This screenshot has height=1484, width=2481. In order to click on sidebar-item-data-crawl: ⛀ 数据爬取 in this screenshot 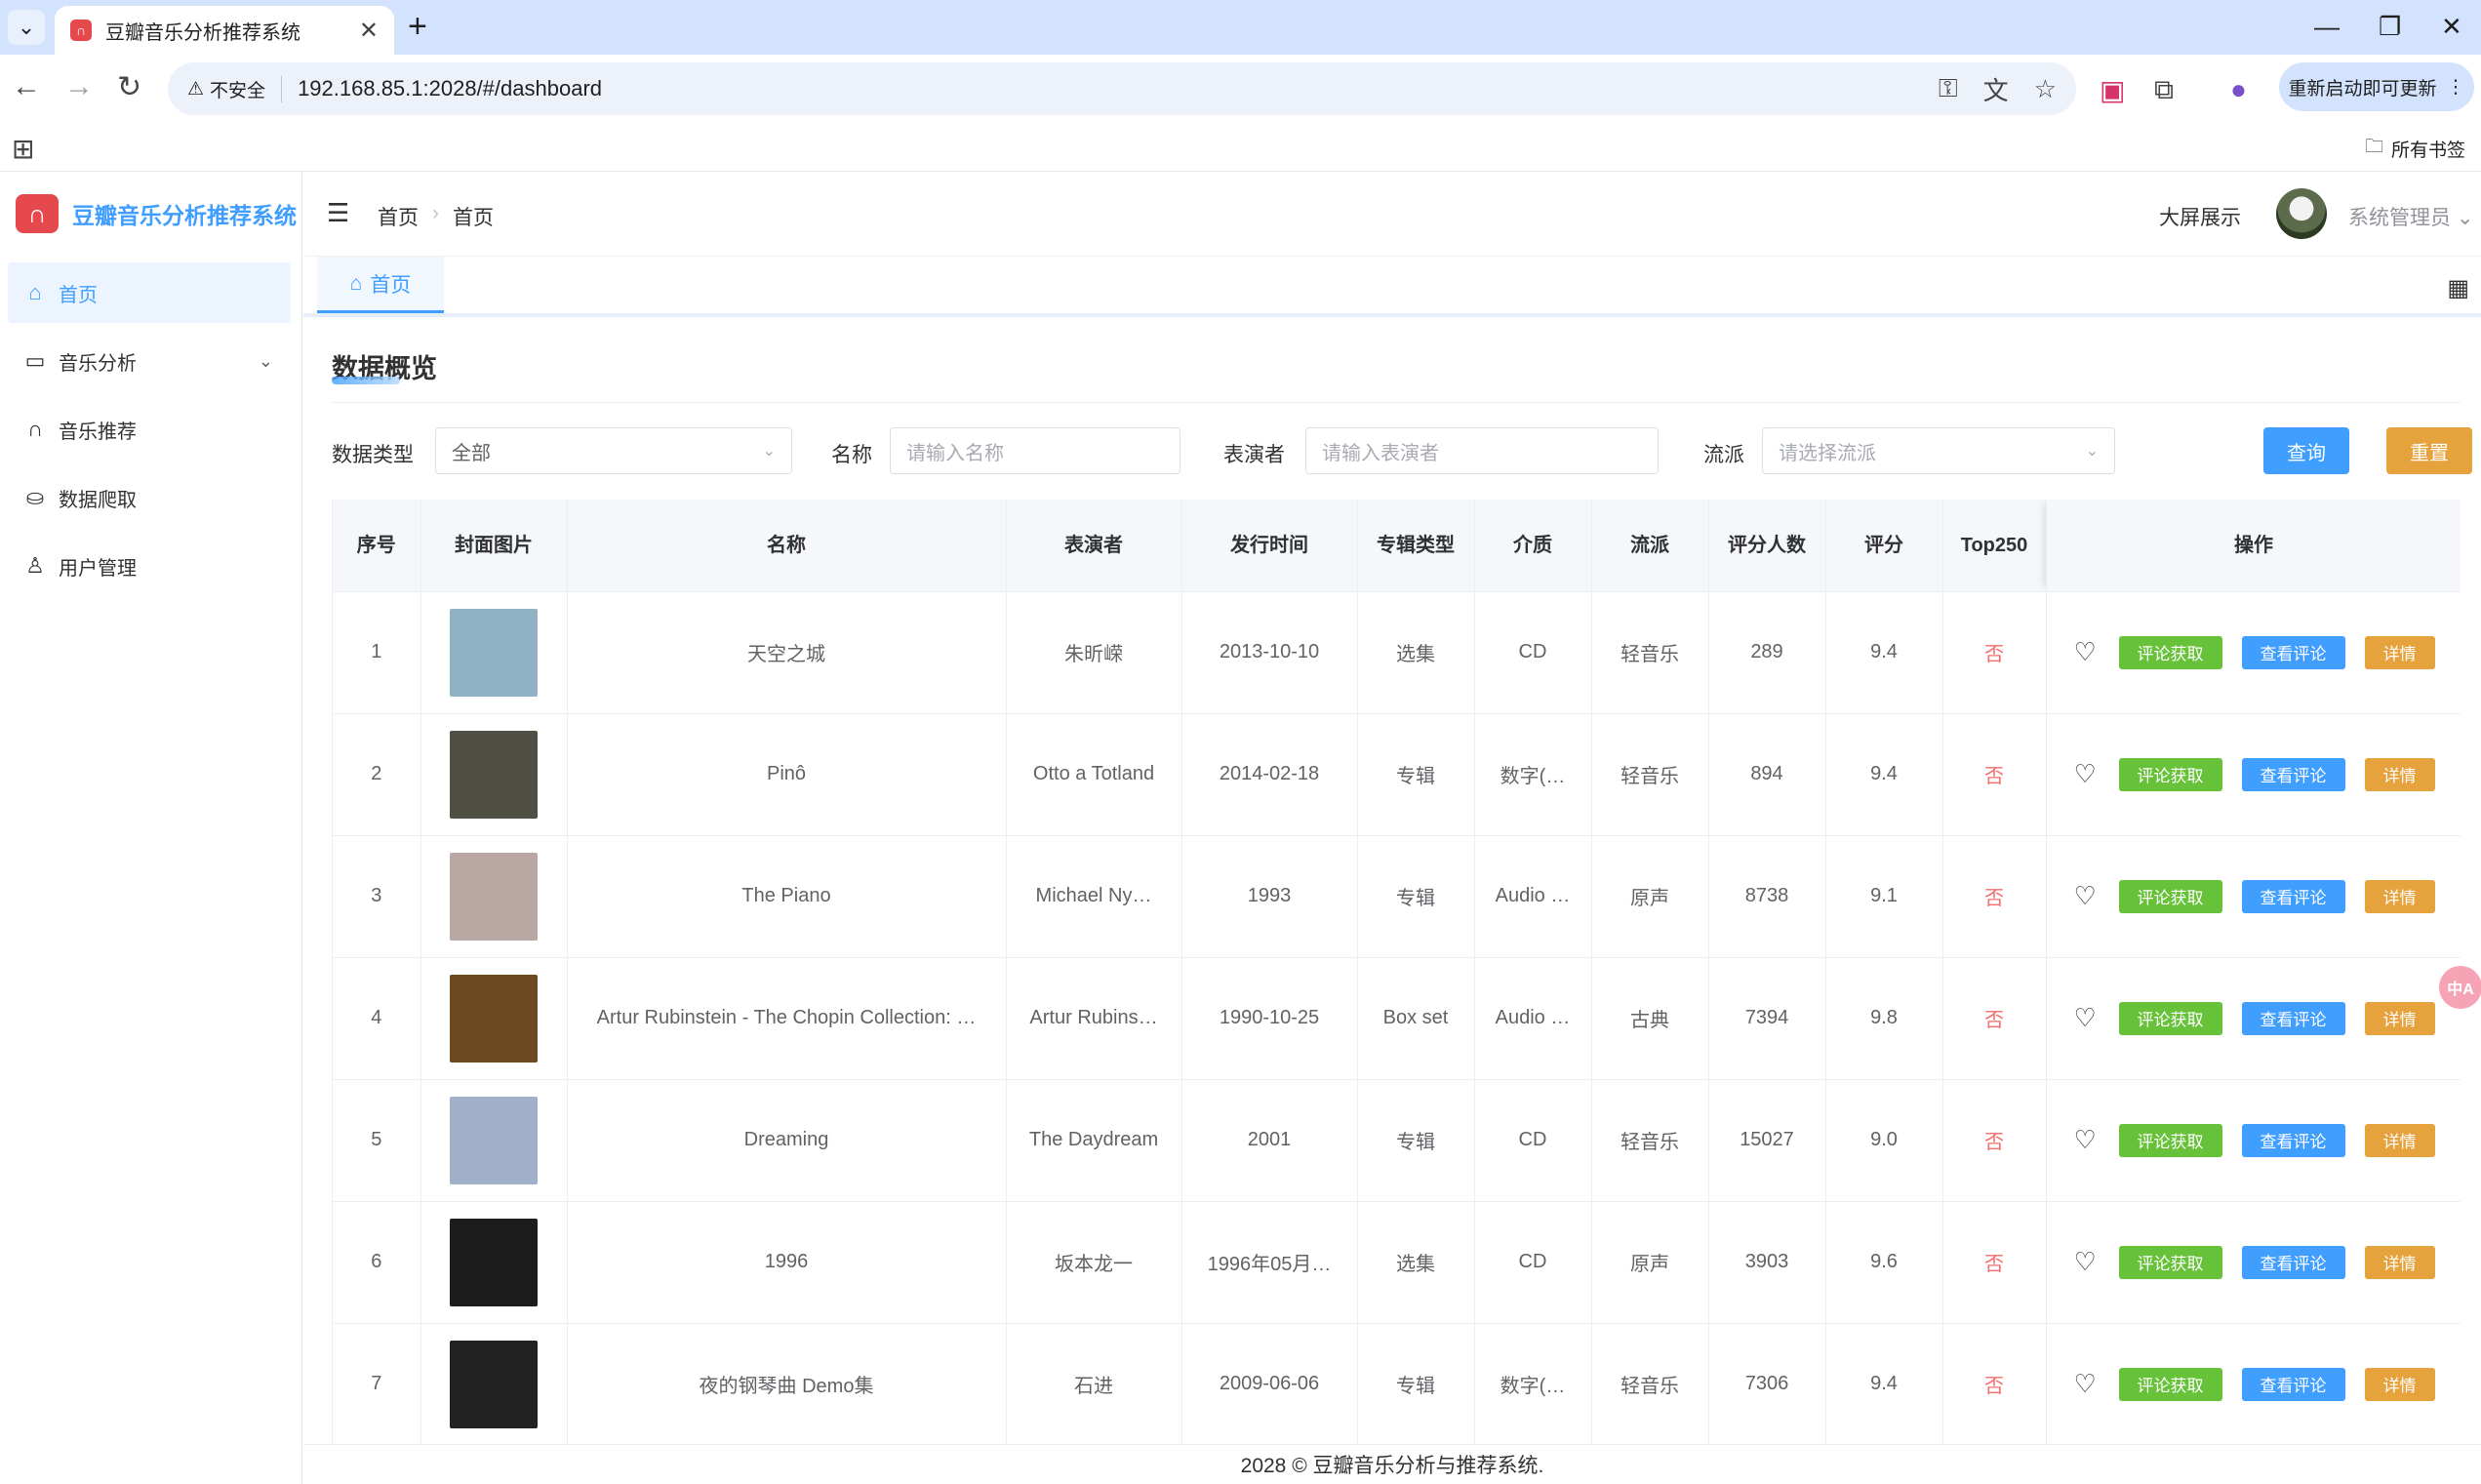, I will do `click(149, 497)`.